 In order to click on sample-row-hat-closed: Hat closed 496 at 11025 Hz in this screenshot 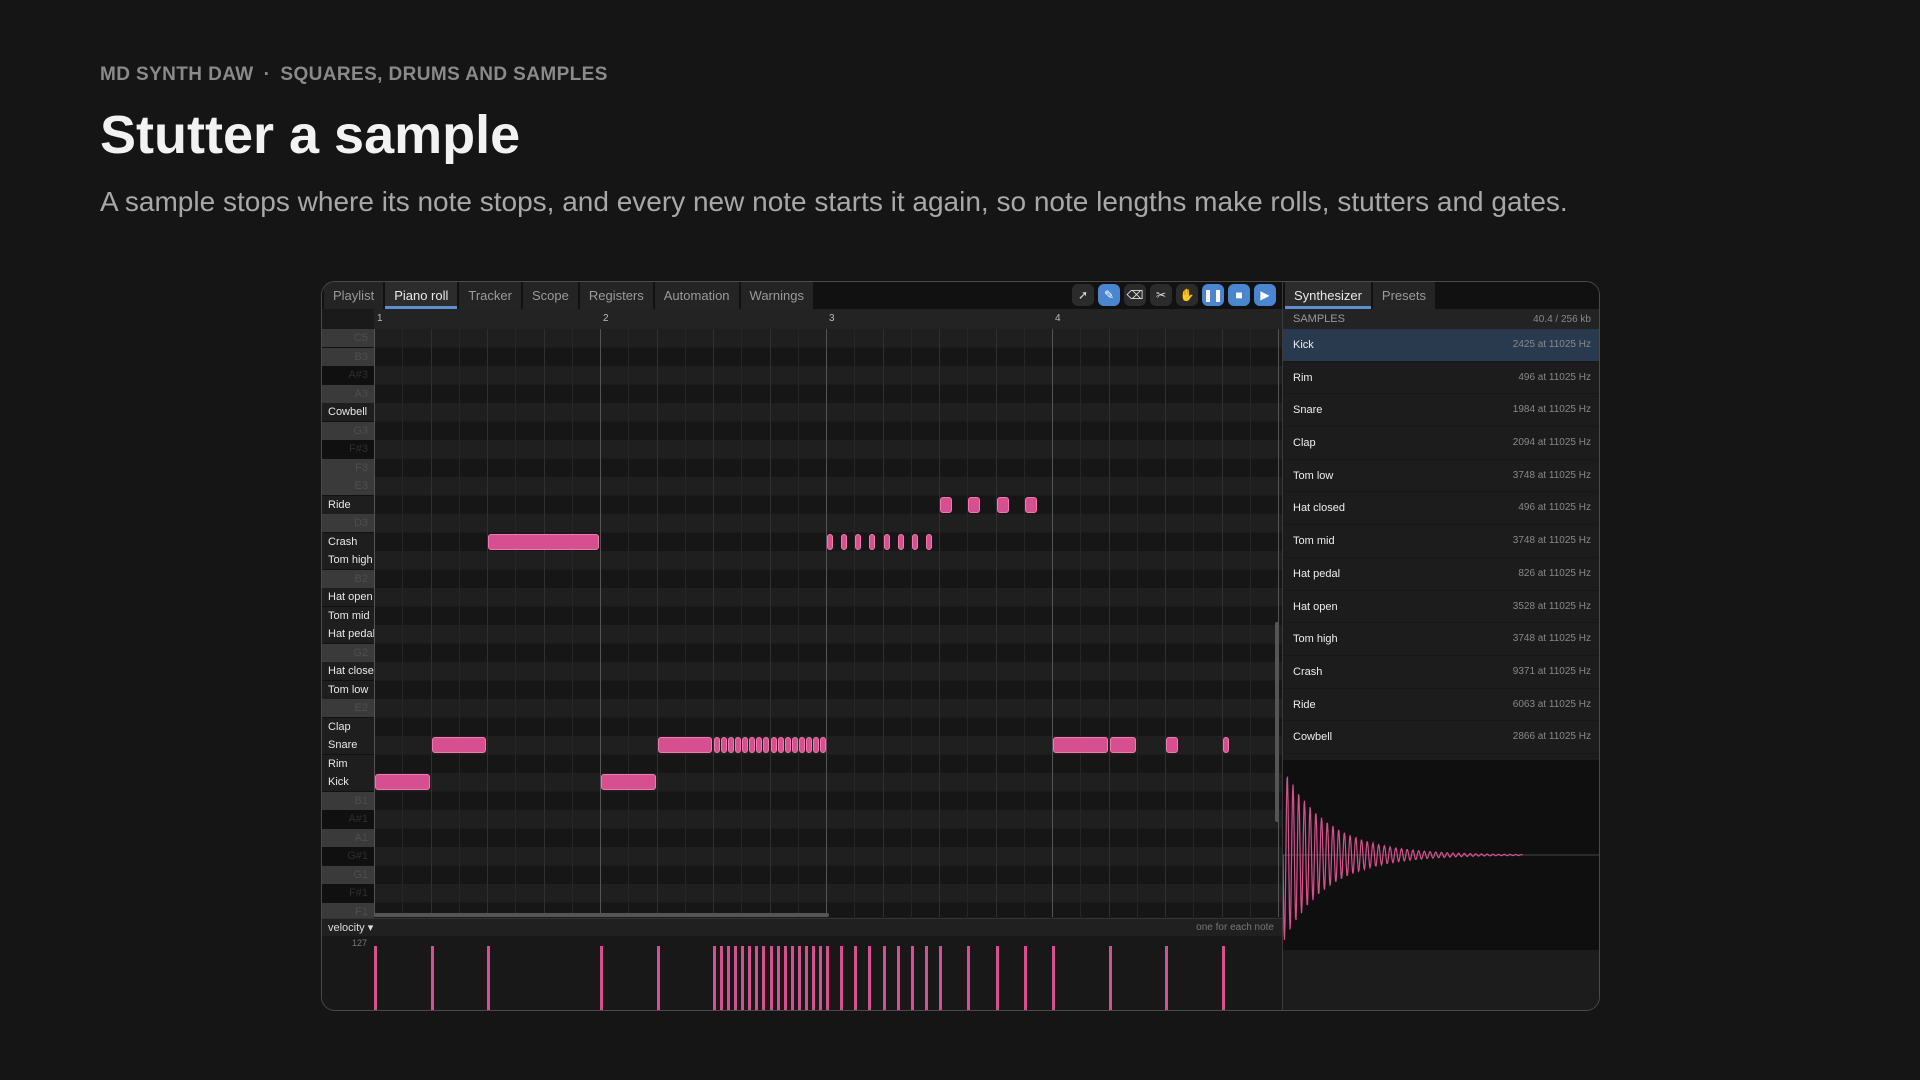, I will do `click(1441, 509)`.